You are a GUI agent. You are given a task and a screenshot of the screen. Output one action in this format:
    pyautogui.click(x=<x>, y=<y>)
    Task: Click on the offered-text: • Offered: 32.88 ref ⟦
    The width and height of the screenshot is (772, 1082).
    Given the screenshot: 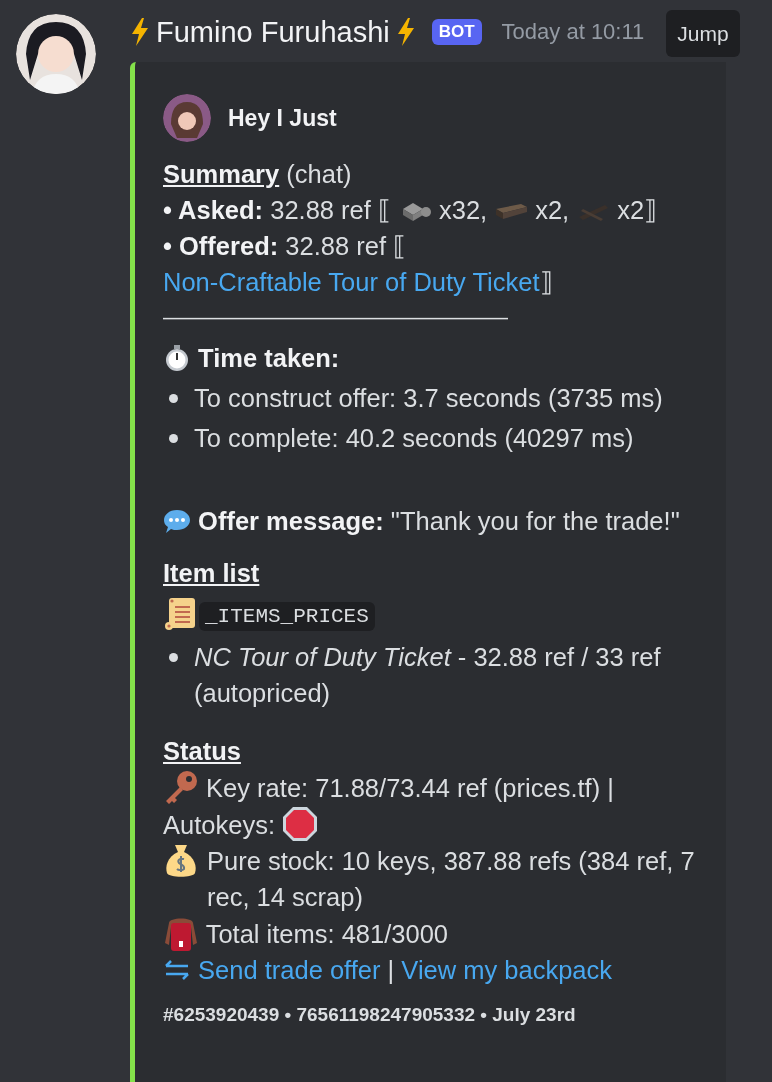 What is the action you would take?
    pyautogui.click(x=285, y=246)
    